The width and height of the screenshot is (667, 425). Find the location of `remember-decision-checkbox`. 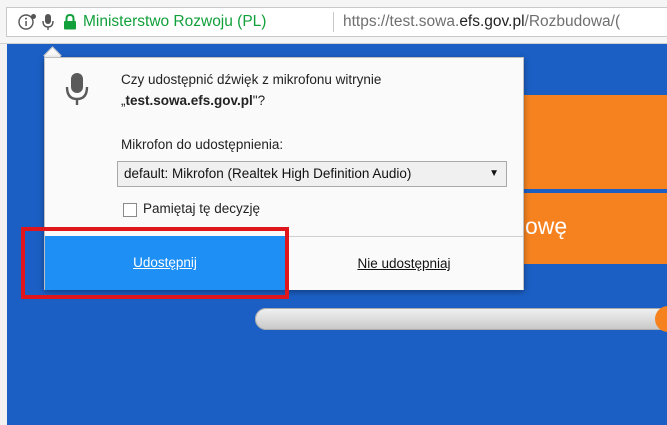

remember-decision-checkbox is located at coordinates (130, 210).